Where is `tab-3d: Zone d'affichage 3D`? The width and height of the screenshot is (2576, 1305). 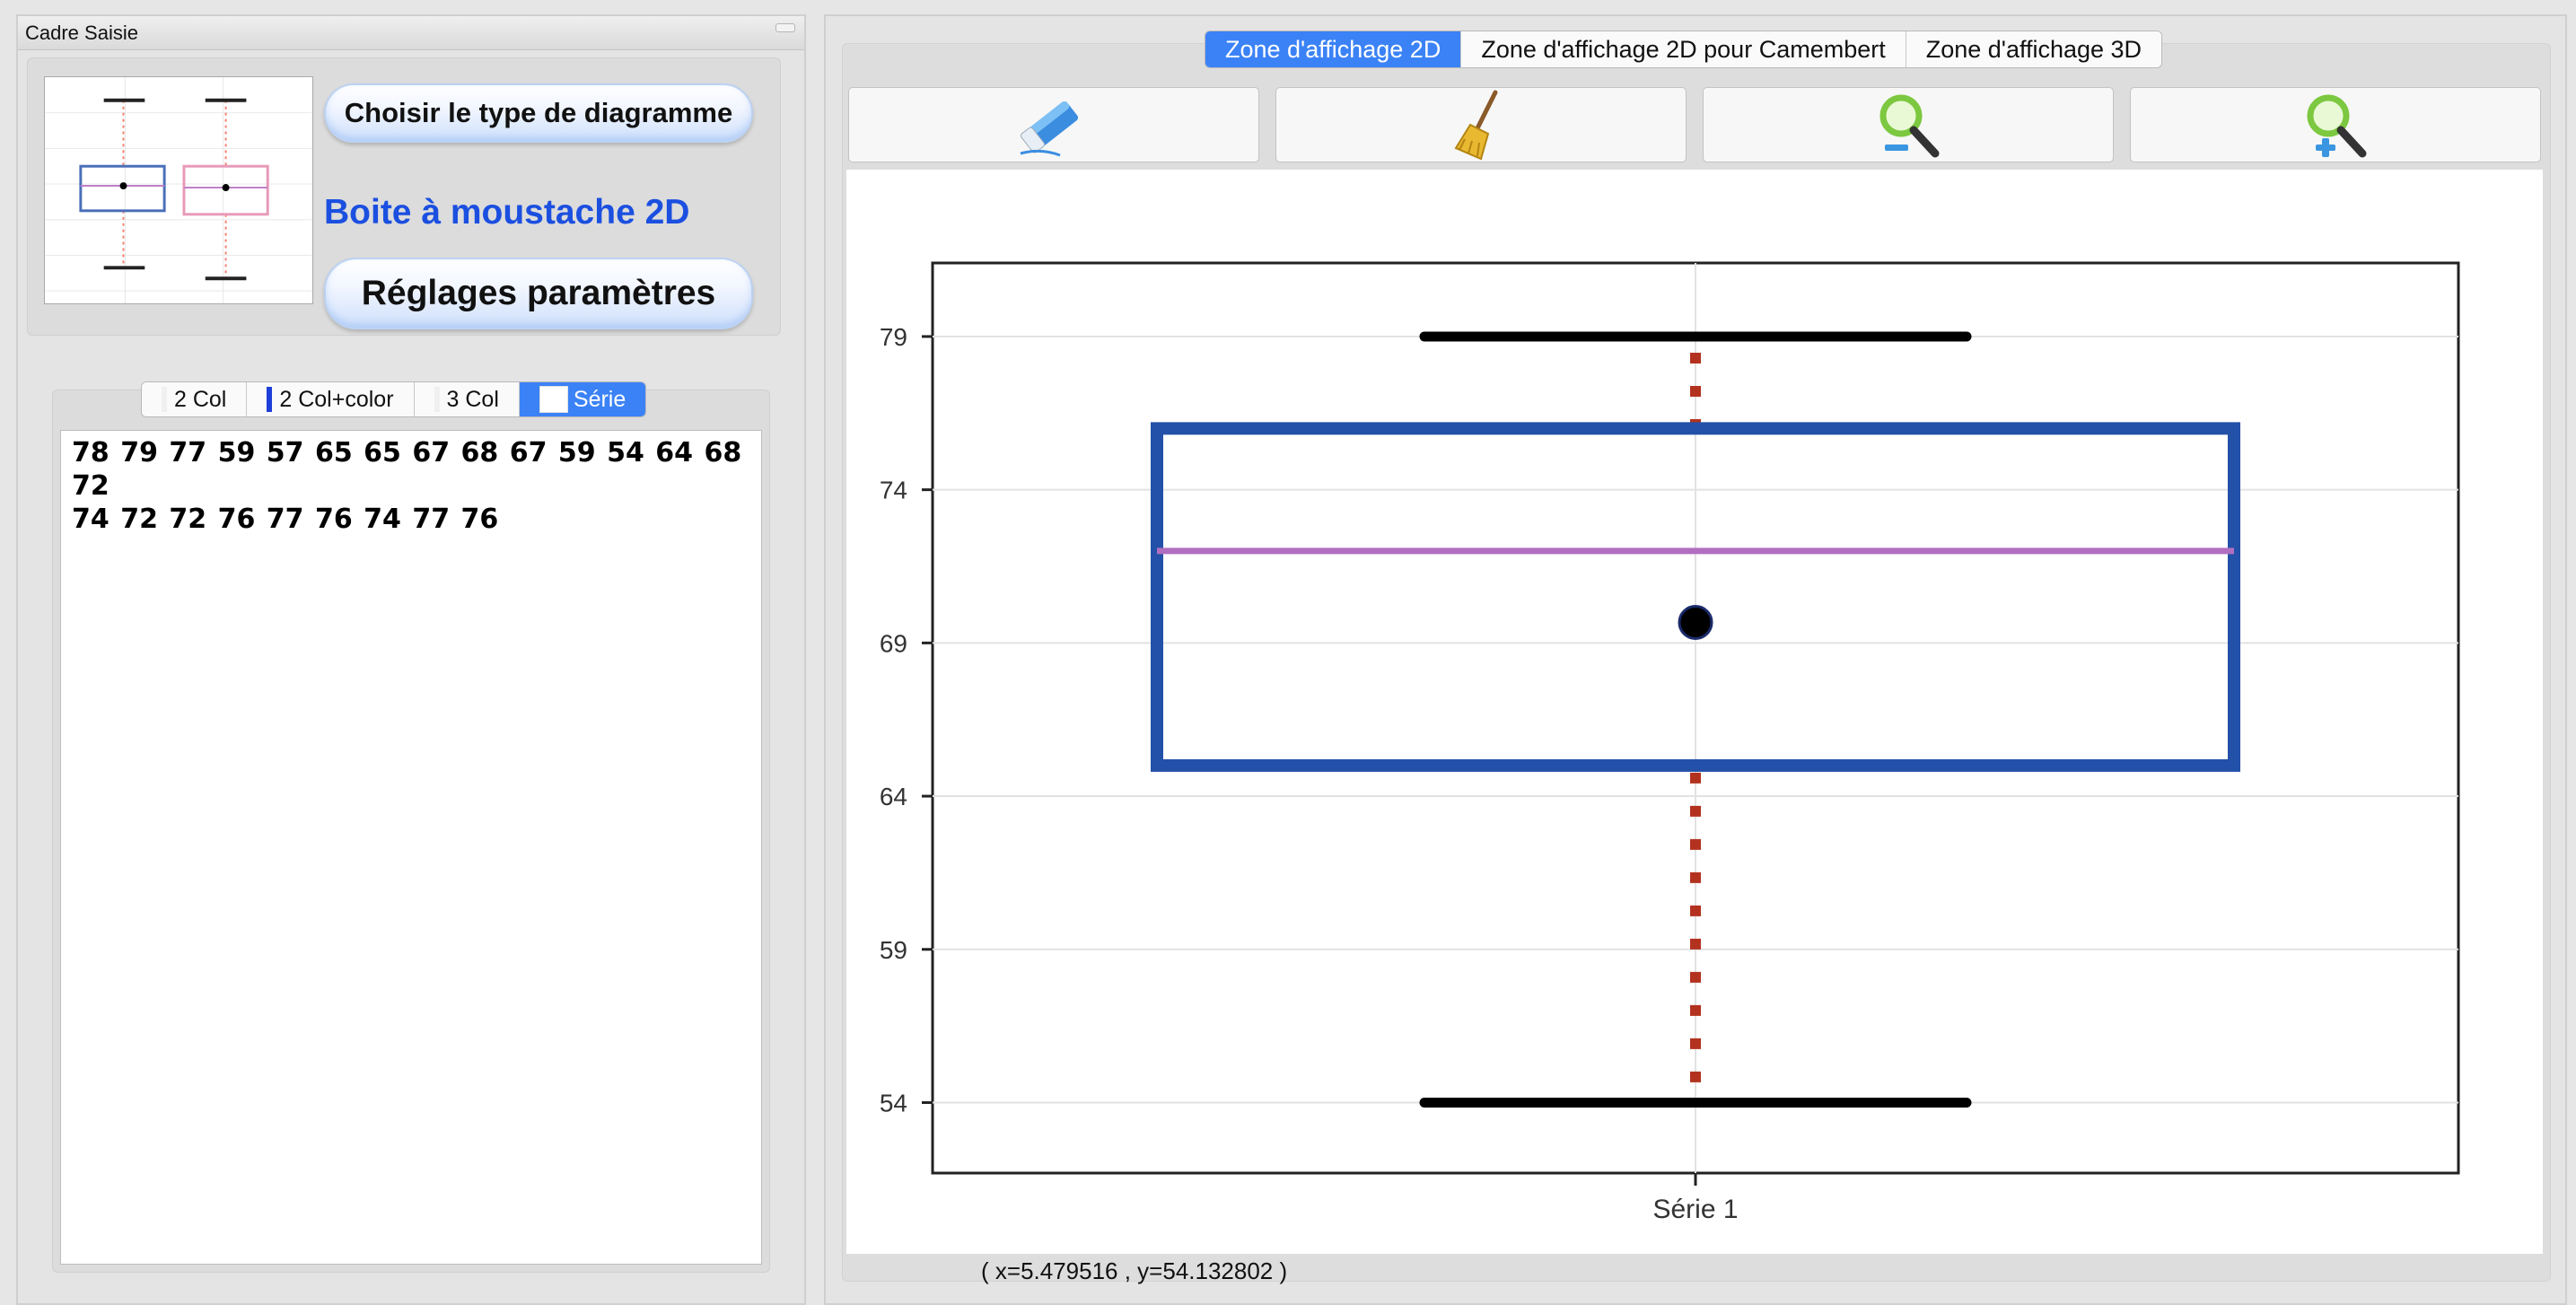
tab-3d: Zone d'affichage 3D is located at coordinates (2034, 49).